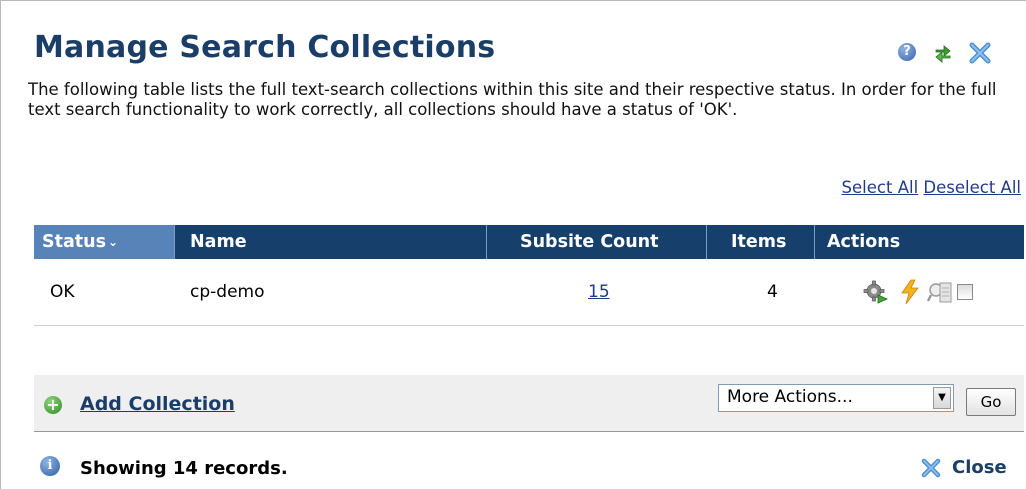 Image resolution: width=1026 pixels, height=489 pixels. I want to click on subsite-count-link: 15, so click(599, 292).